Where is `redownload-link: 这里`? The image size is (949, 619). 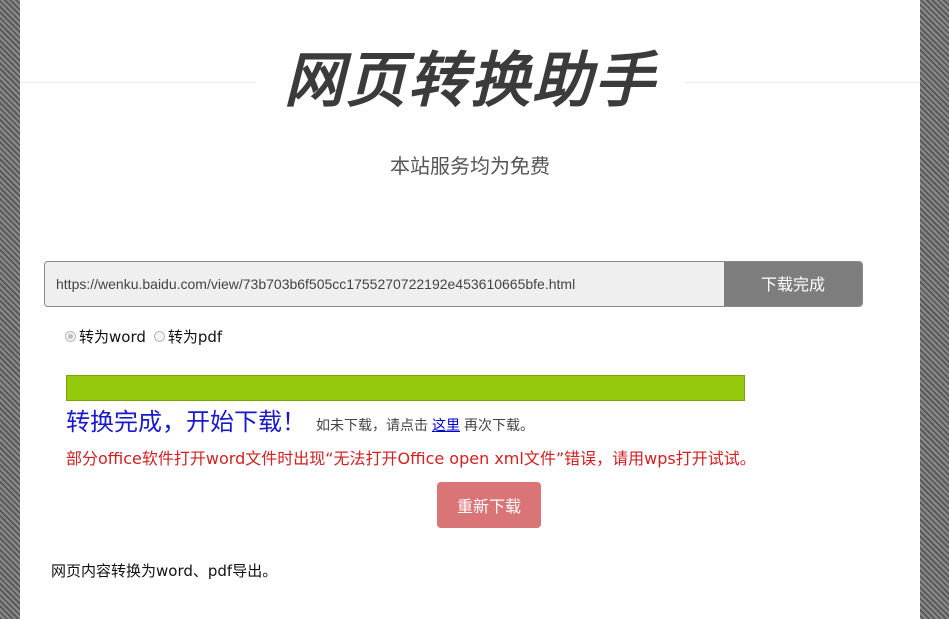 redownload-link: 这里 is located at coordinates (446, 425).